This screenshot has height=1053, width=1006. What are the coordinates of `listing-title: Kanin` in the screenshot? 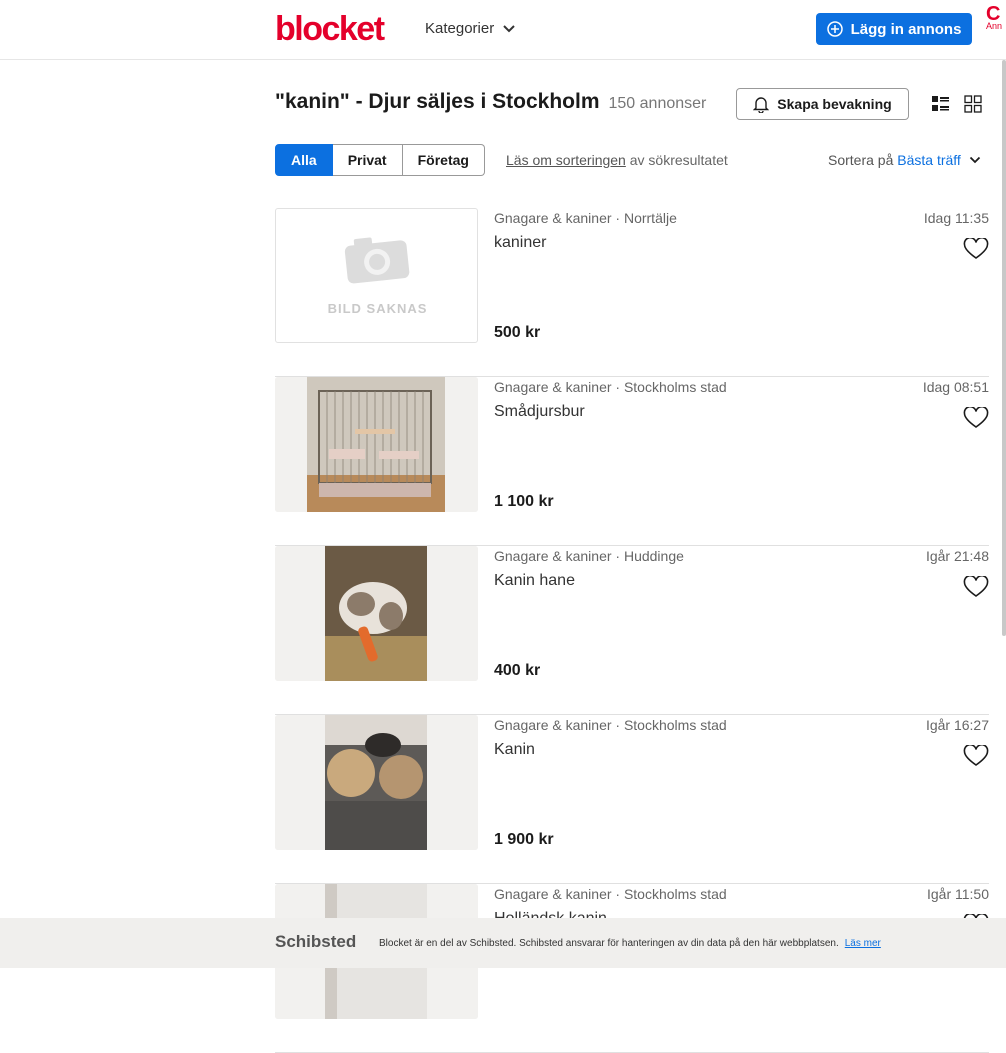 It's located at (514, 750).